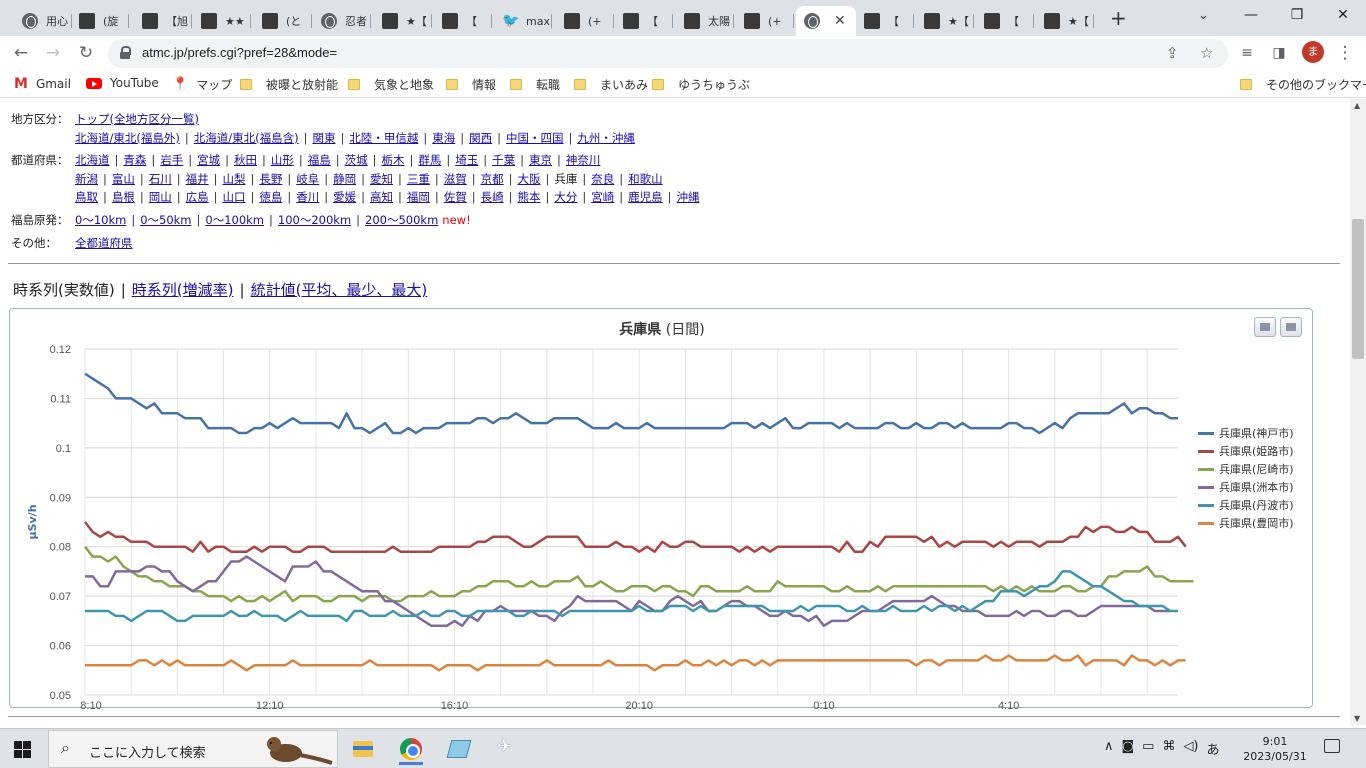 This screenshot has height=768, width=1366. Describe the element at coordinates (1172, 53) in the screenshot. I see `share-icon: ⇪` at that location.